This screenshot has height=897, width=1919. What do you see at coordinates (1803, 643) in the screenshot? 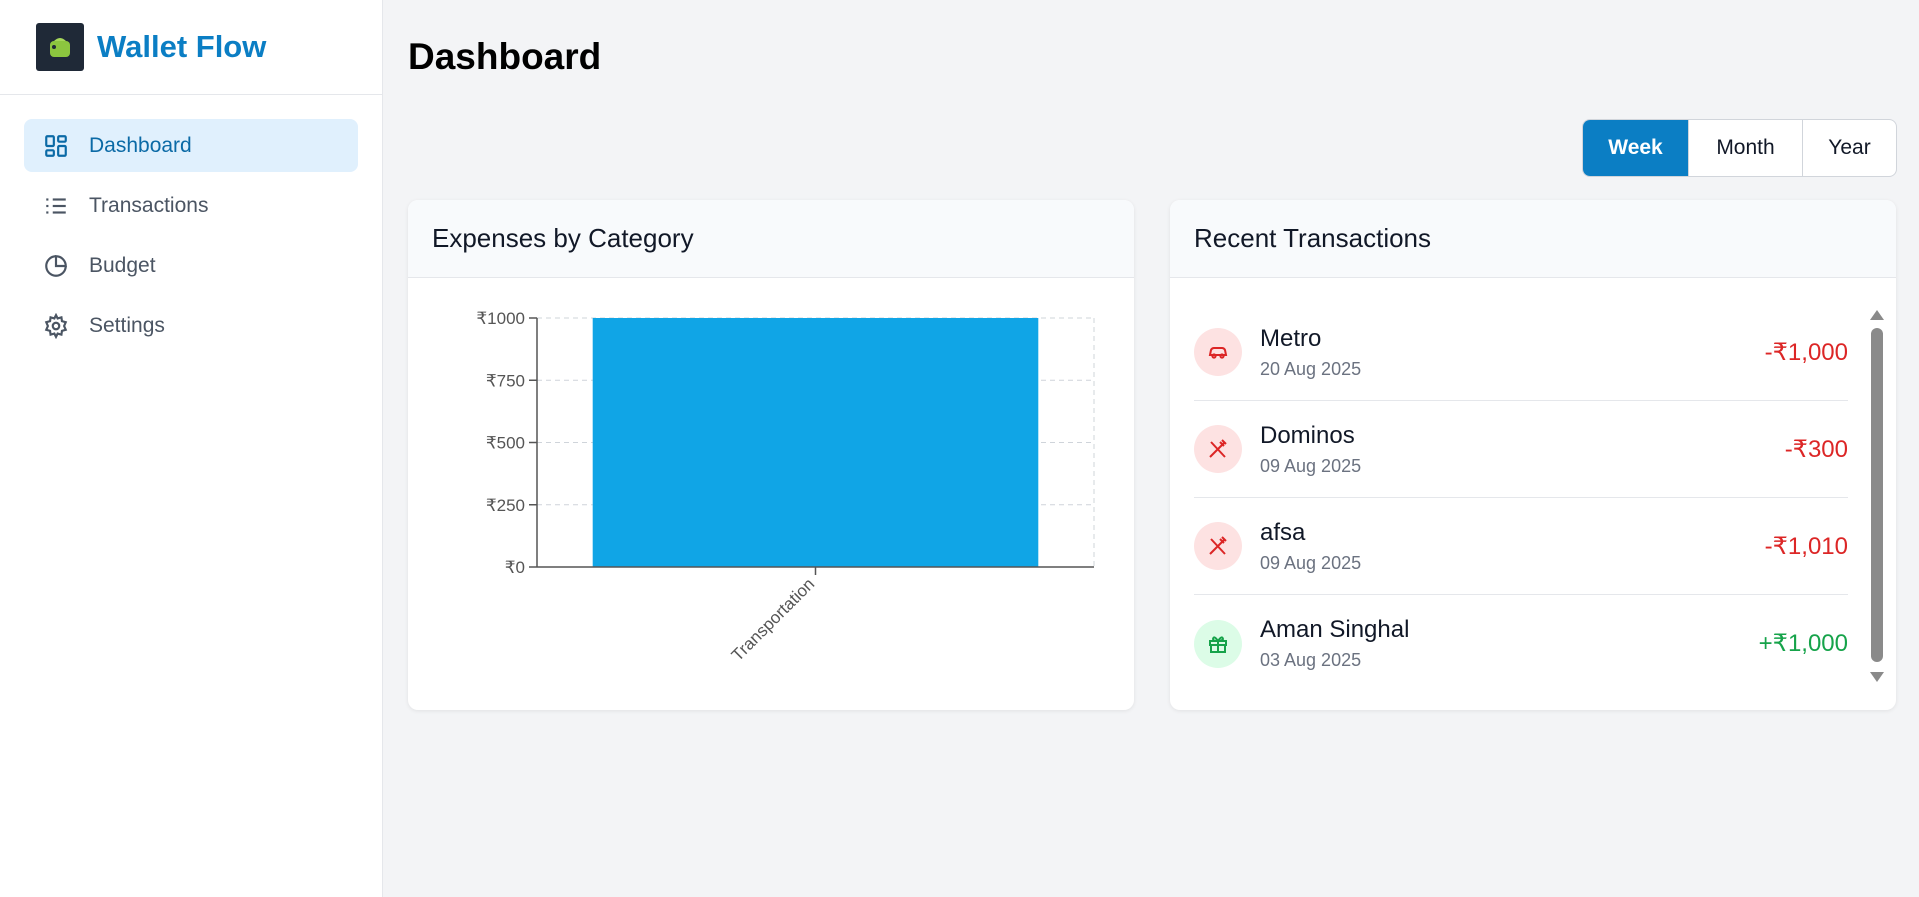
I see `transaction-amount: +₹1,000` at bounding box center [1803, 643].